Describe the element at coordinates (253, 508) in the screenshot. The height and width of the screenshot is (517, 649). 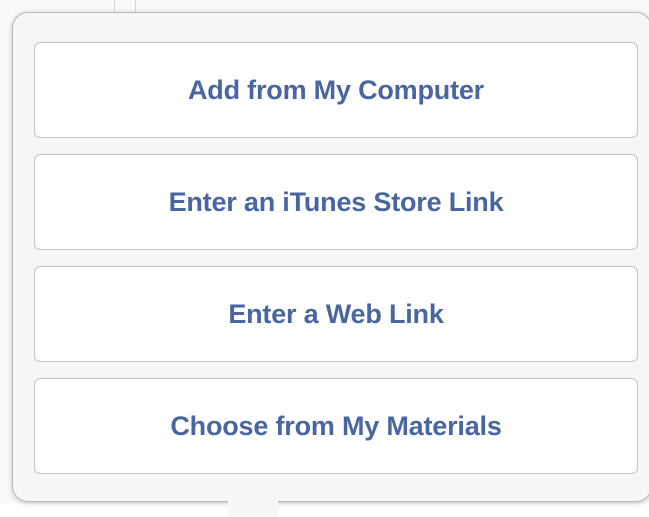
I see `popover-arrow` at that location.